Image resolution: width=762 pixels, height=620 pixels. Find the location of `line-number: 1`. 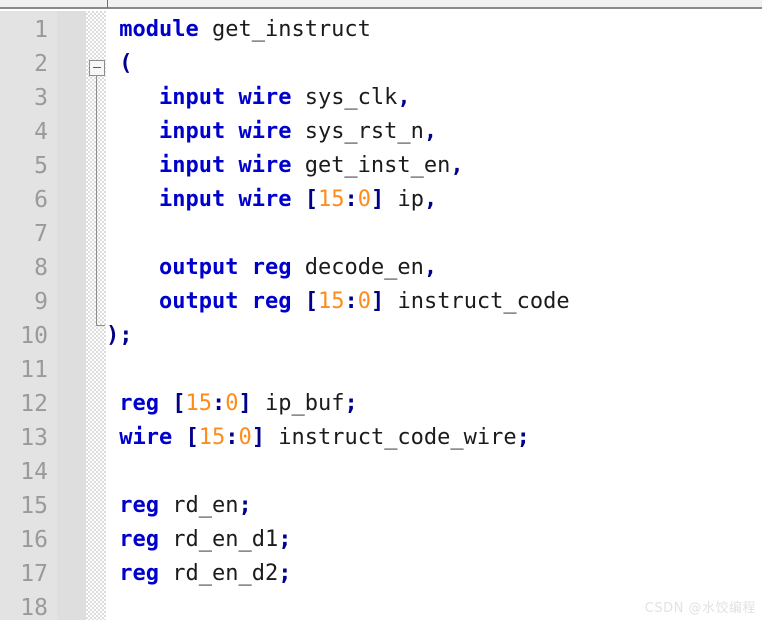

line-number: 1 is located at coordinates (41, 30).